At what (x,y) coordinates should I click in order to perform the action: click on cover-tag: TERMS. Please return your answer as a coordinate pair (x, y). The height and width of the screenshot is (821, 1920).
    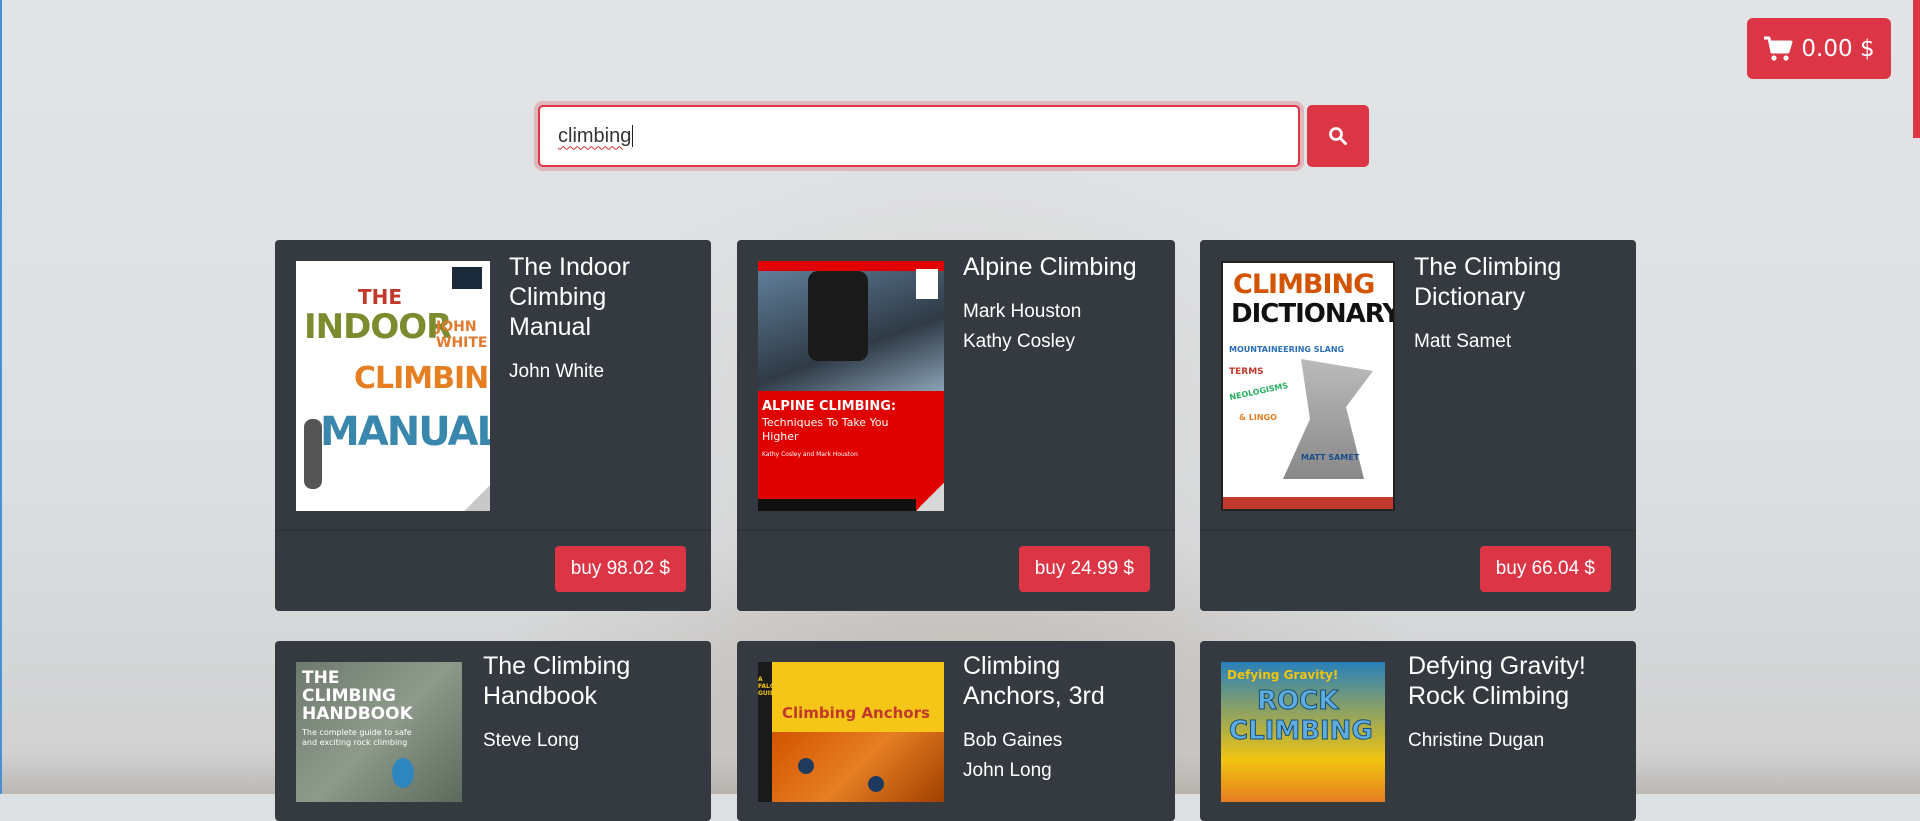
    Looking at the image, I should click on (1246, 372).